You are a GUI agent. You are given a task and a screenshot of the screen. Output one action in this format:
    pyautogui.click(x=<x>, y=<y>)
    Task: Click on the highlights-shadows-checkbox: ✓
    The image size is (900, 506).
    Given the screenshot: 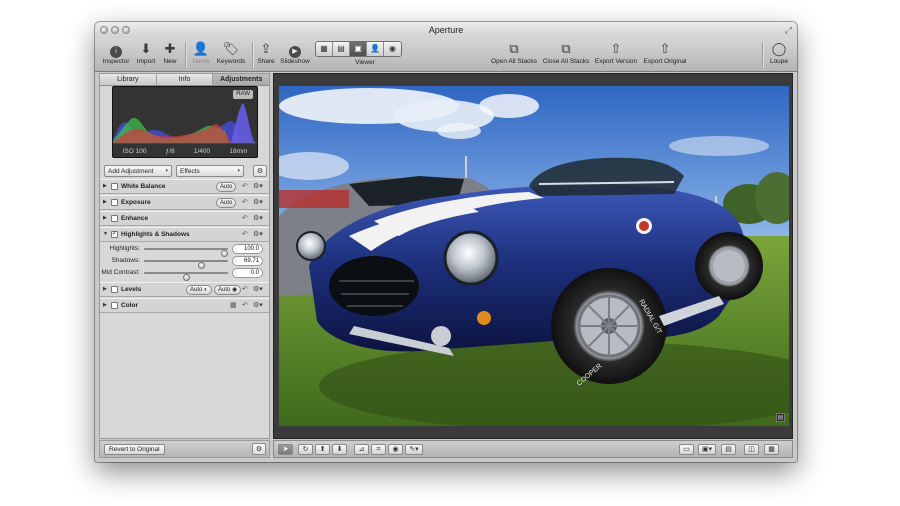 What is the action you would take?
    pyautogui.click(x=114, y=234)
    